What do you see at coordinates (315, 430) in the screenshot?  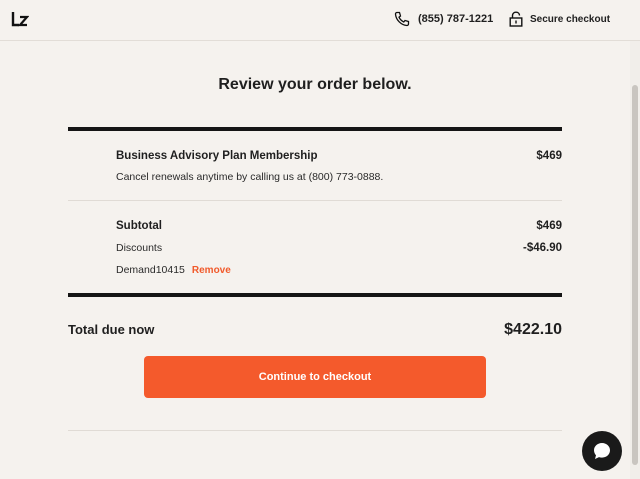 I see `divider-footer` at bounding box center [315, 430].